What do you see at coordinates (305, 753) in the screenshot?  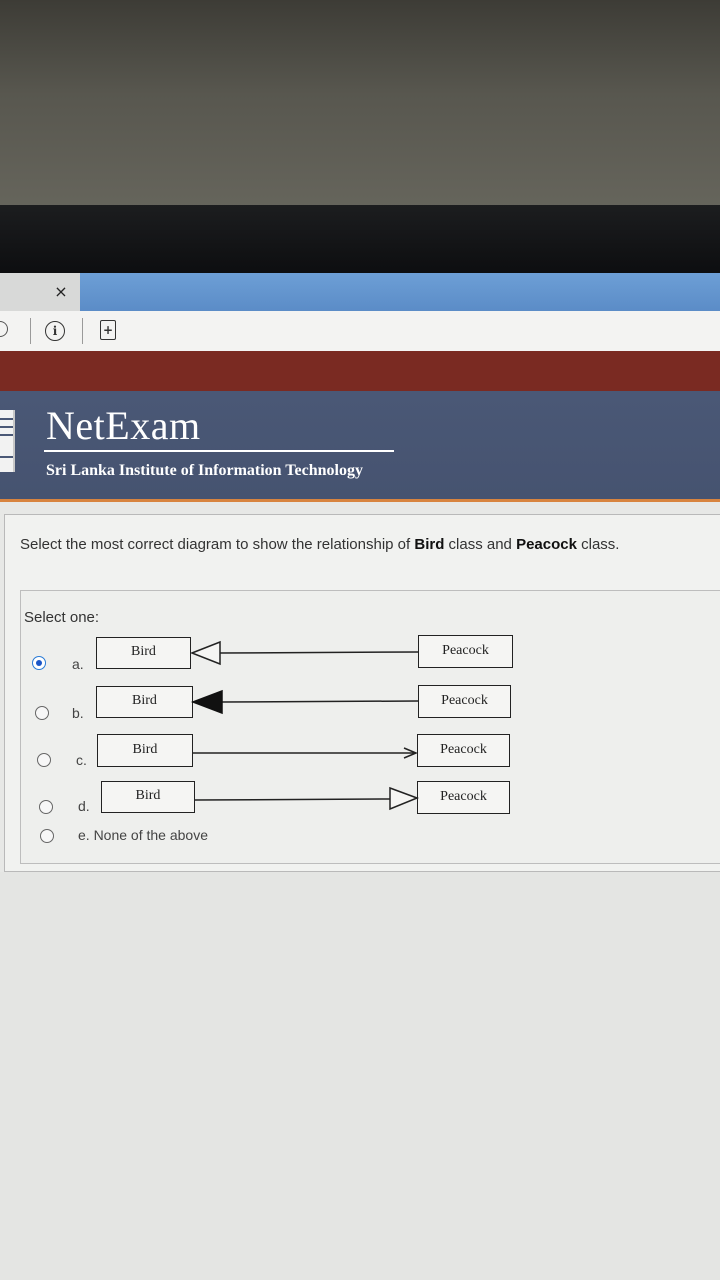 I see `option-c-association-arrow` at bounding box center [305, 753].